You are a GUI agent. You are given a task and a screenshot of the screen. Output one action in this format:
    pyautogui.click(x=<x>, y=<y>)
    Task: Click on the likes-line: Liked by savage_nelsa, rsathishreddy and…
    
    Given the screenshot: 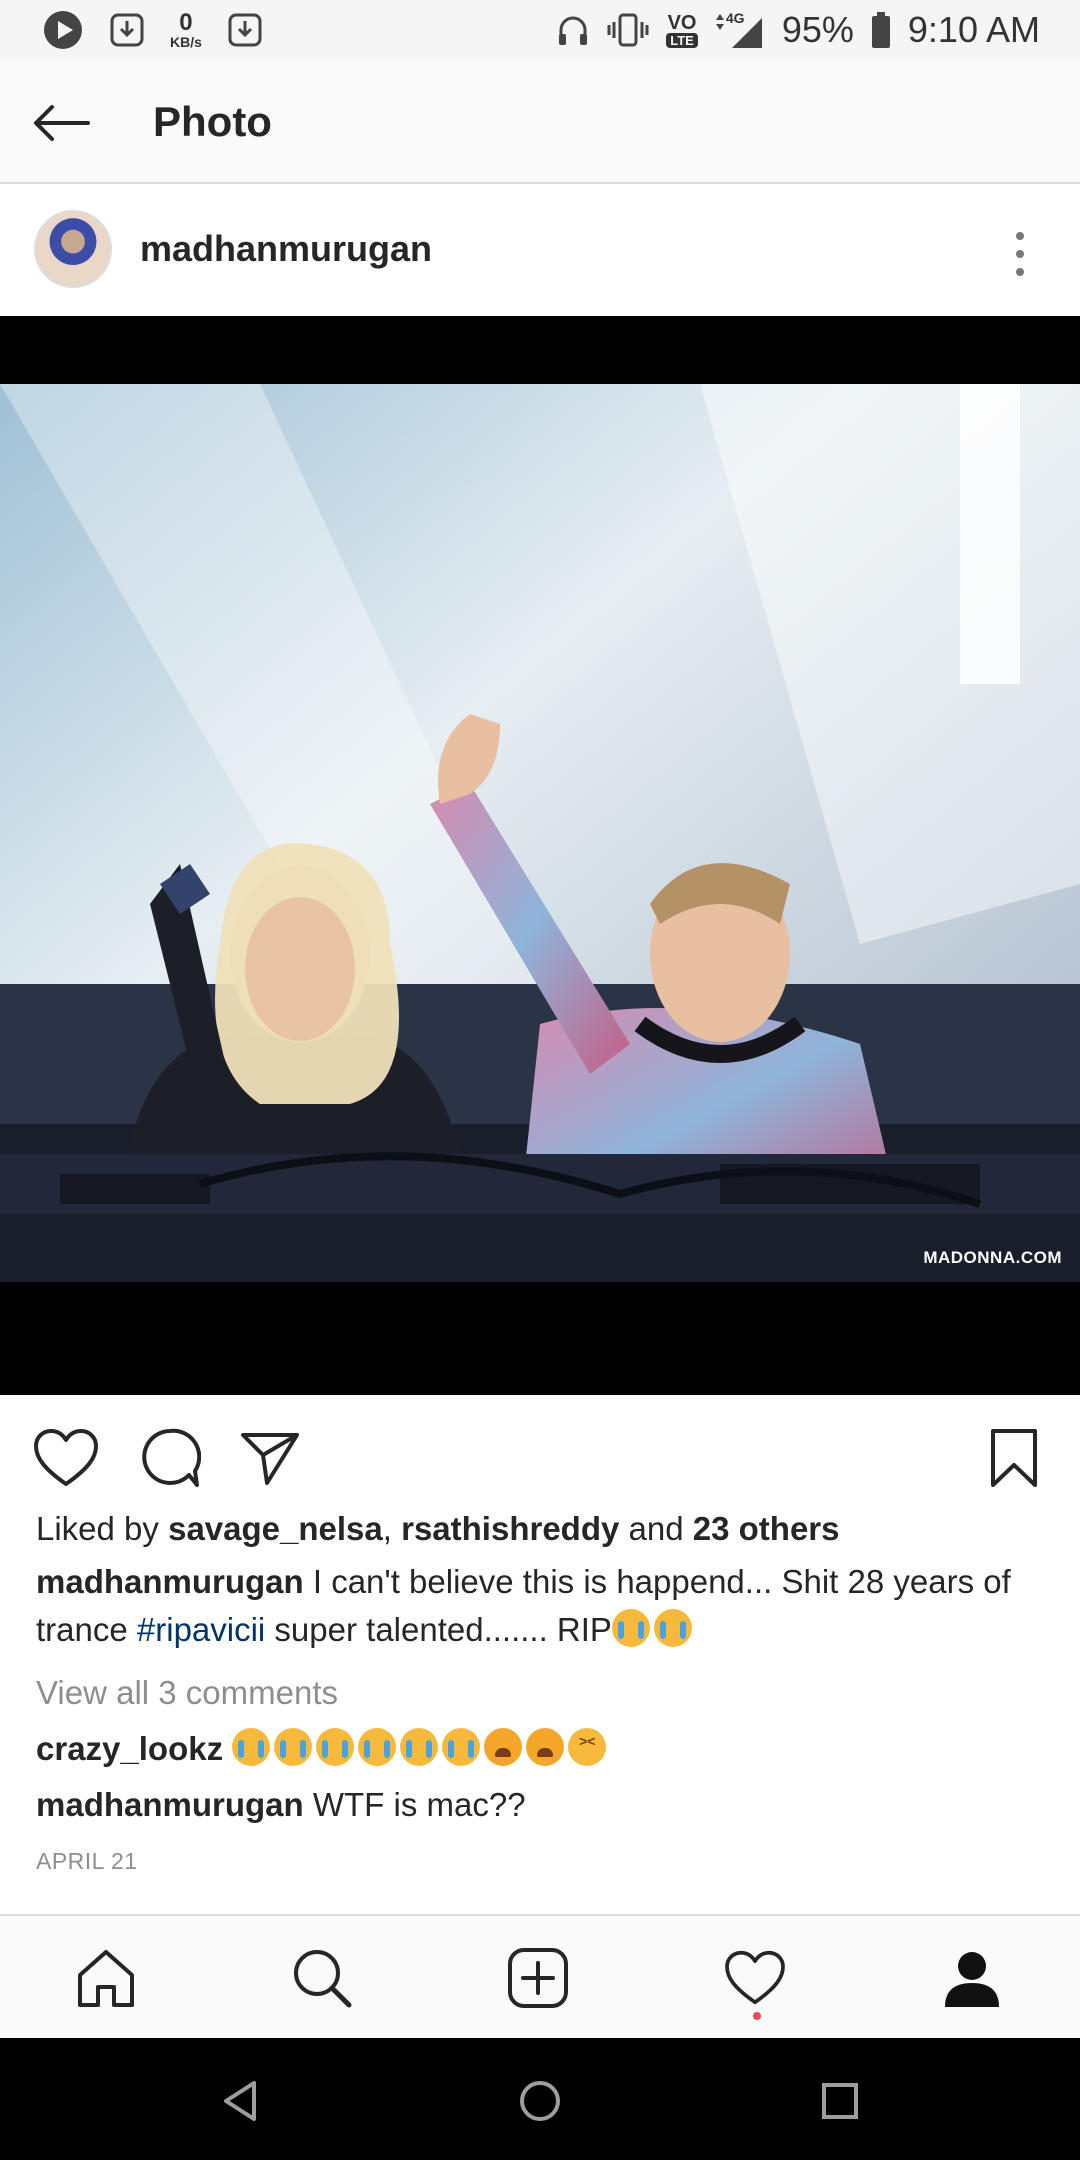 What is the action you would take?
    pyautogui.click(x=541, y=1529)
    